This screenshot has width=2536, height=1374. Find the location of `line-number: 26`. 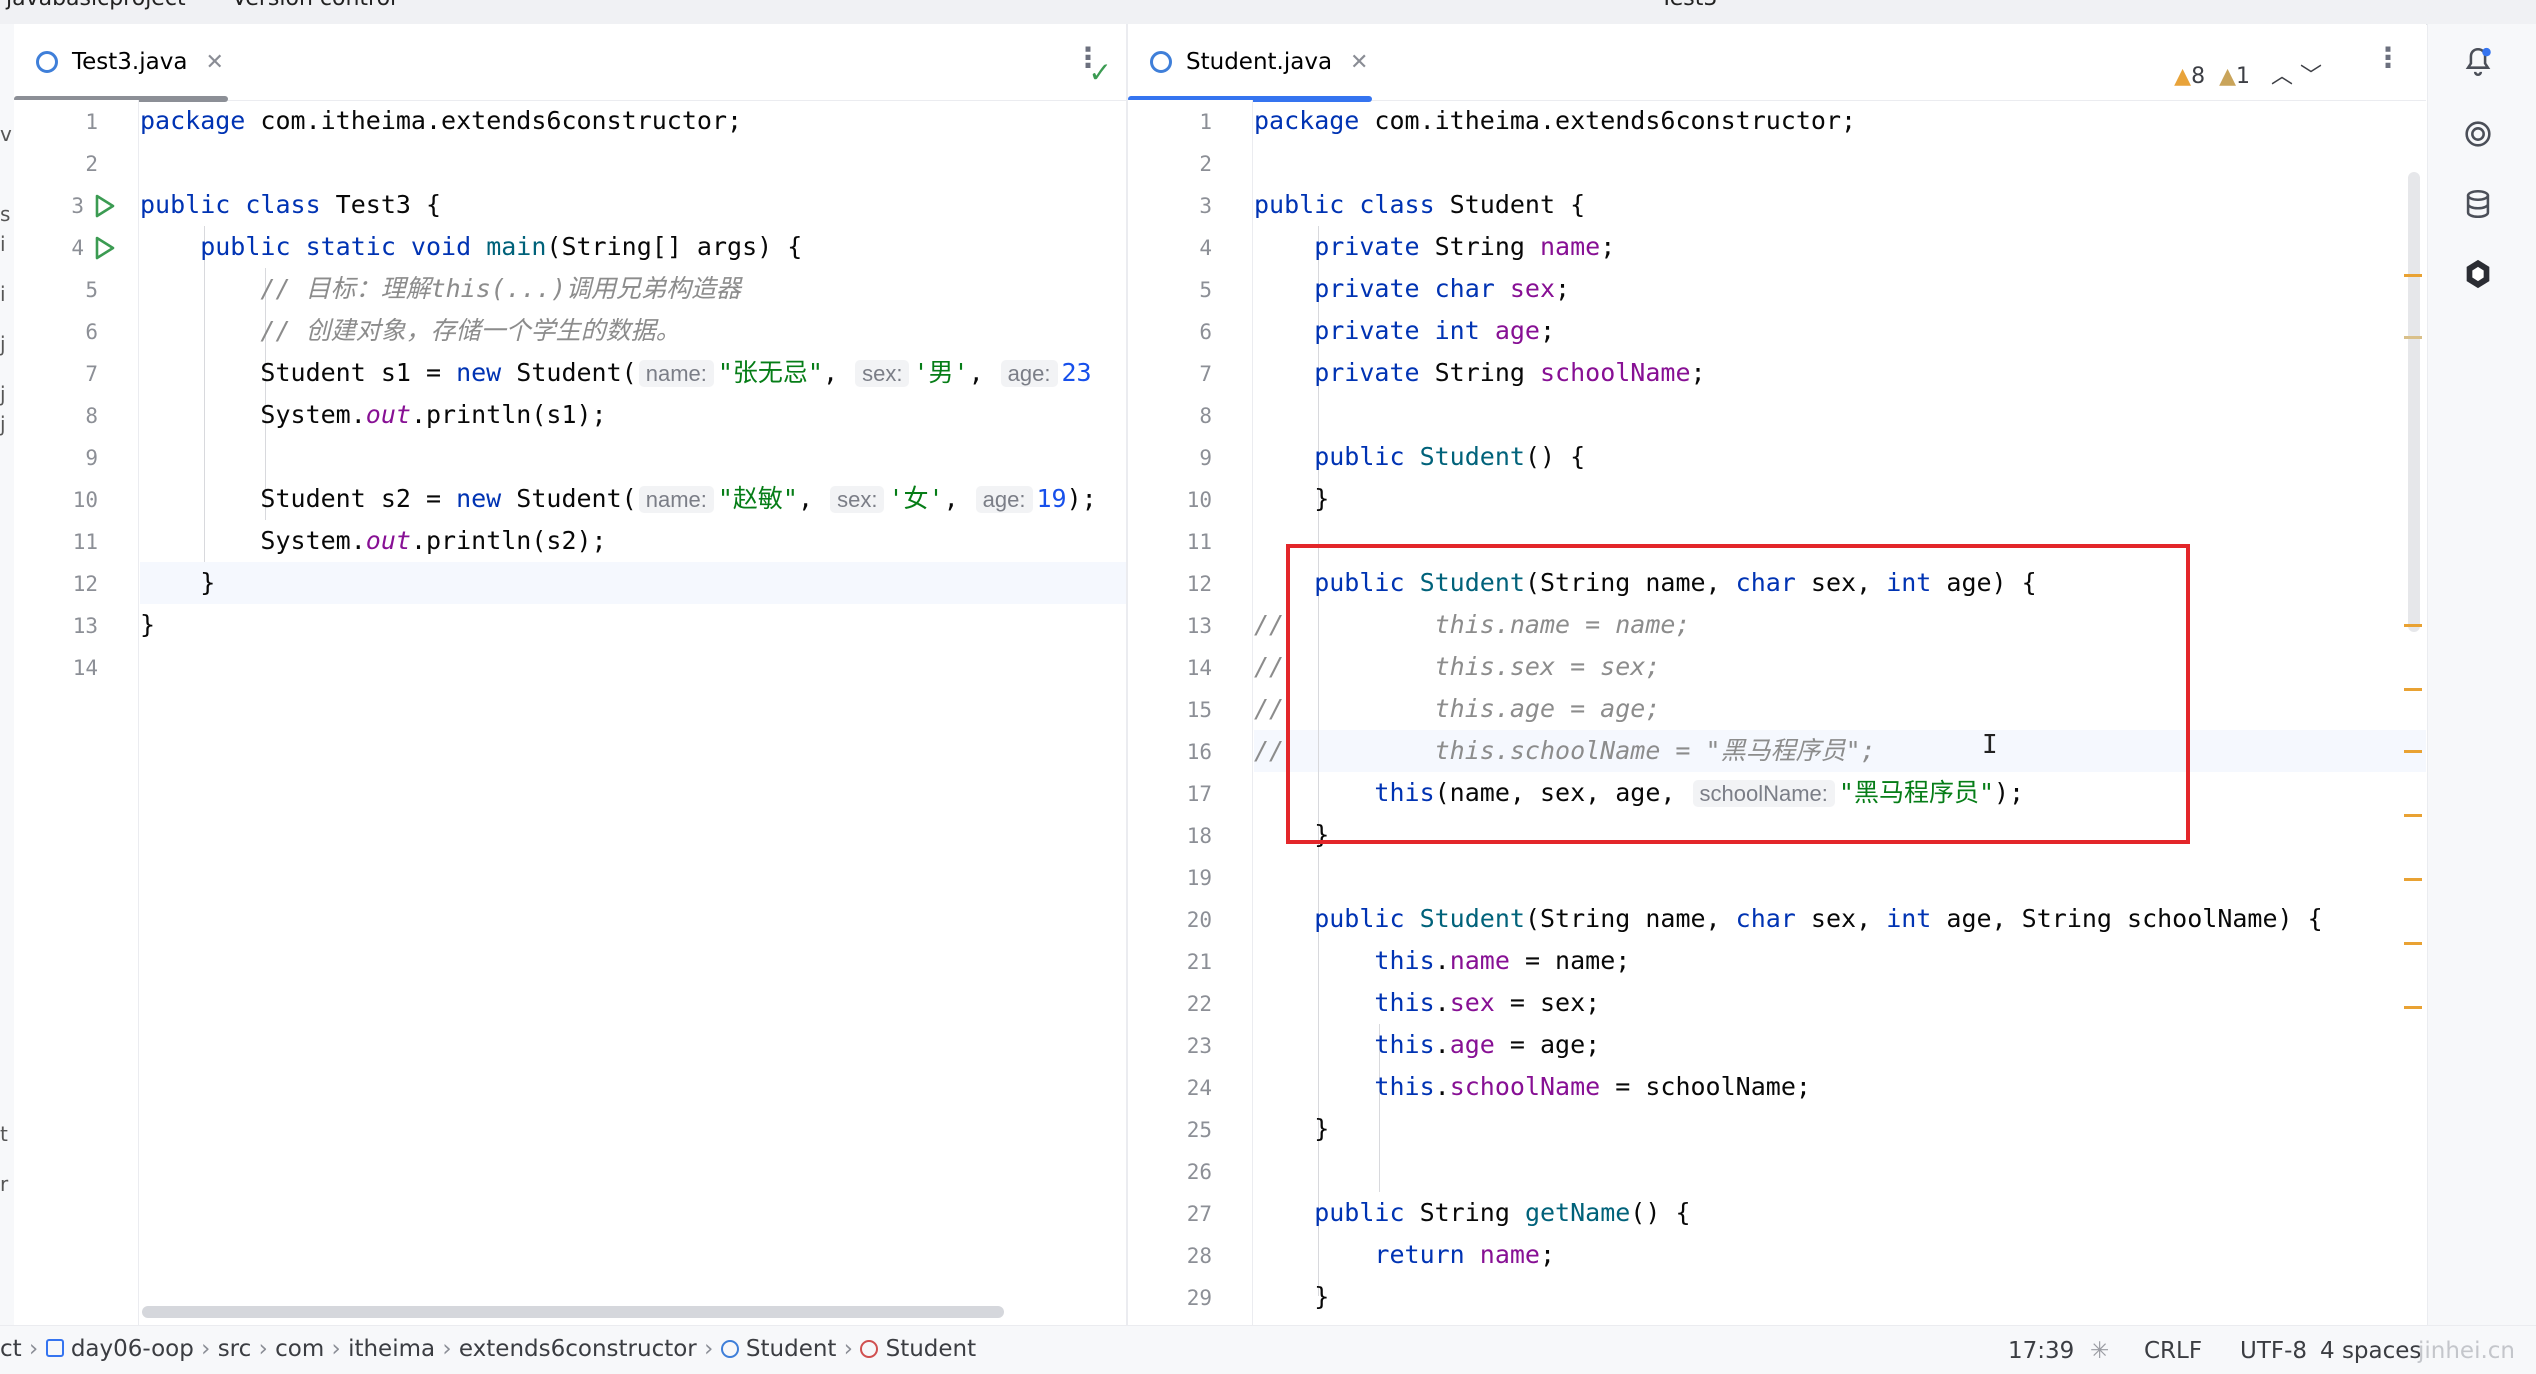

line-number: 26 is located at coordinates (1199, 1172).